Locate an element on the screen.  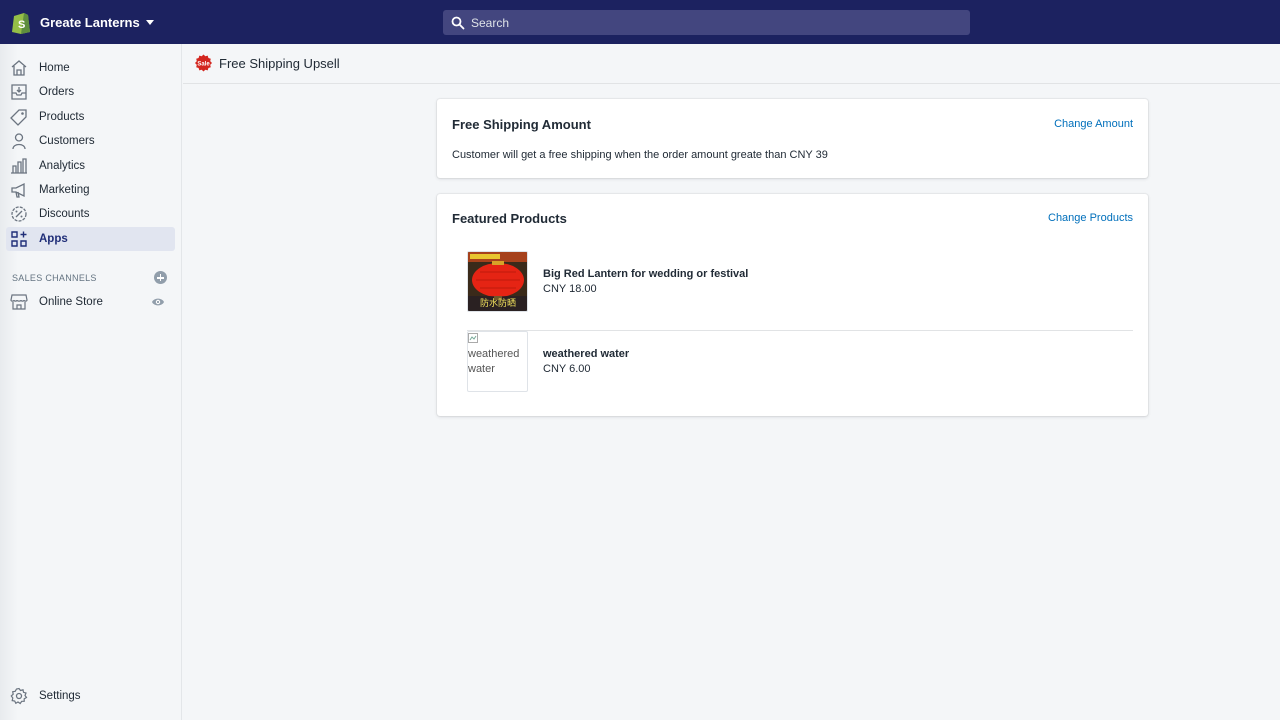
sale-badge-icon: Sale is located at coordinates (203, 63).